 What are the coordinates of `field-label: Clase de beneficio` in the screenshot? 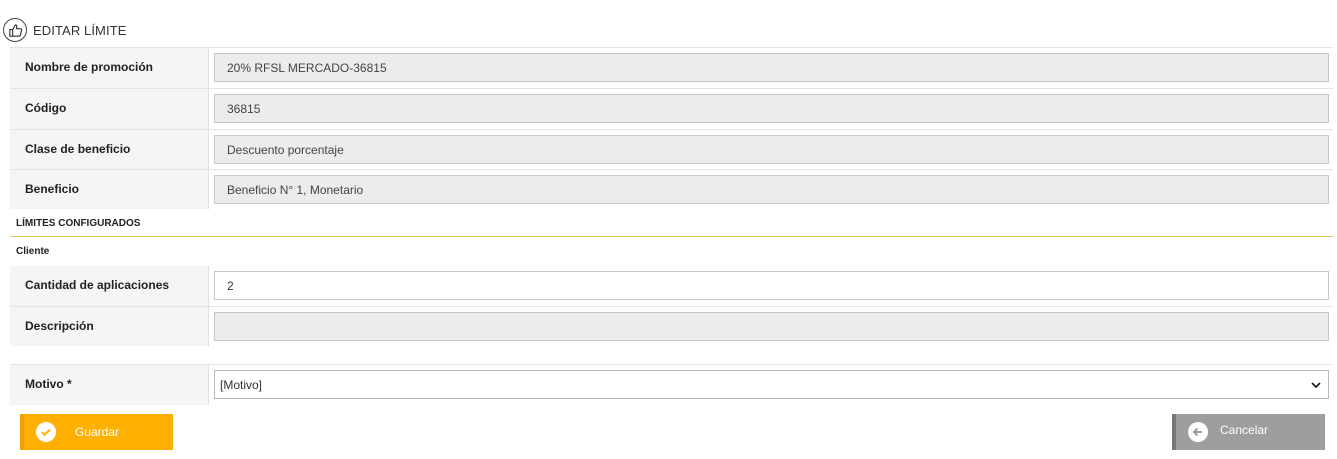 It's located at (109, 149).